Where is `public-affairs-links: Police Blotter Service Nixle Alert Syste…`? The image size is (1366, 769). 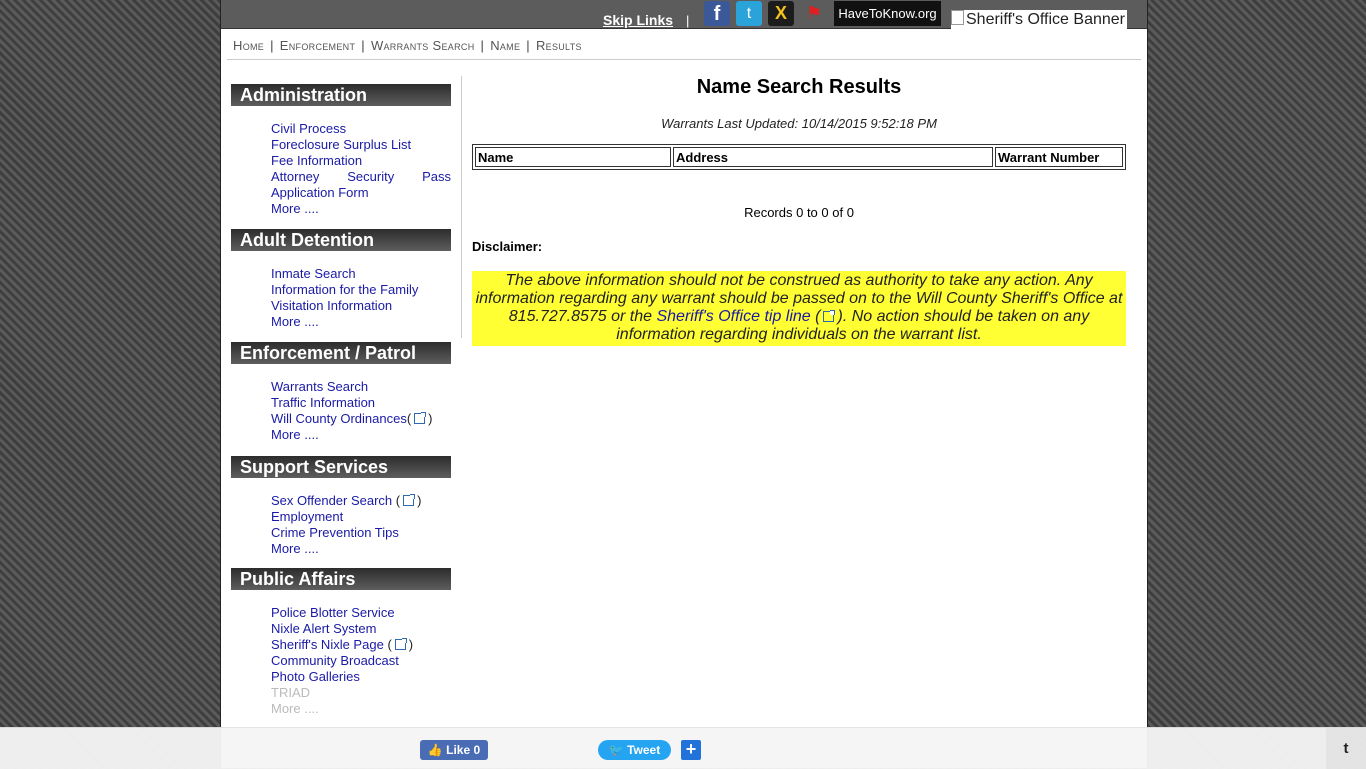 public-affairs-links: Police Blotter Service Nixle Alert Syste… is located at coordinates (361, 661).